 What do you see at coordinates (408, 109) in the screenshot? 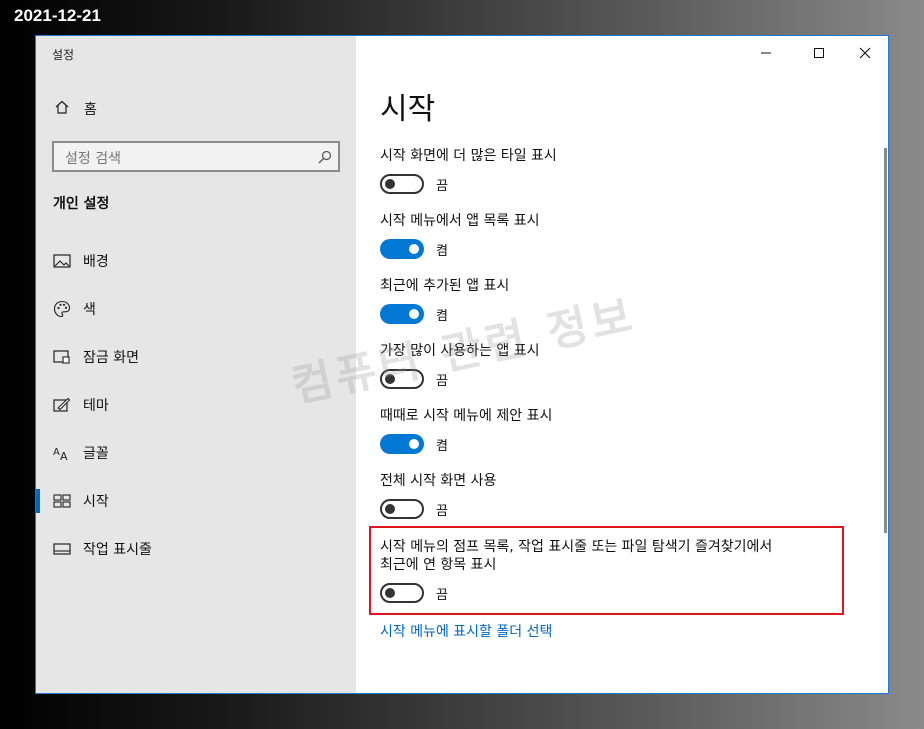
I see `page-title: 시작` at bounding box center [408, 109].